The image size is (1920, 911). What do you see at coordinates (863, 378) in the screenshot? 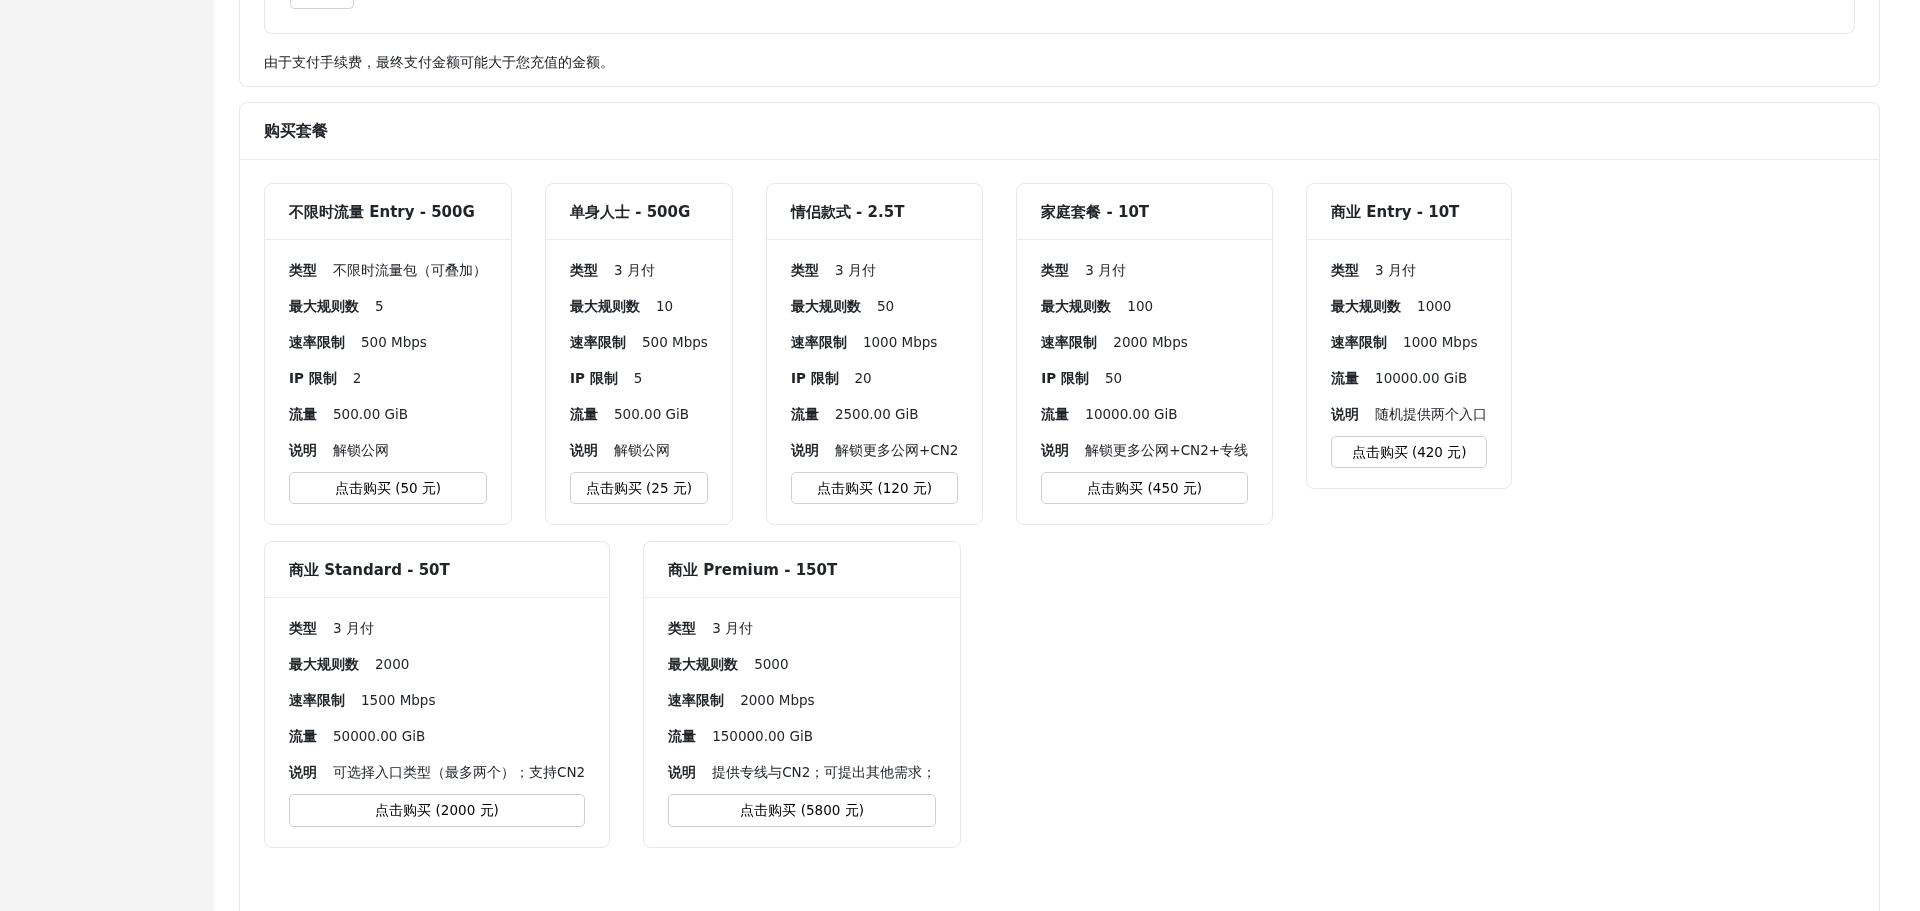
I see `field-value: 20` at bounding box center [863, 378].